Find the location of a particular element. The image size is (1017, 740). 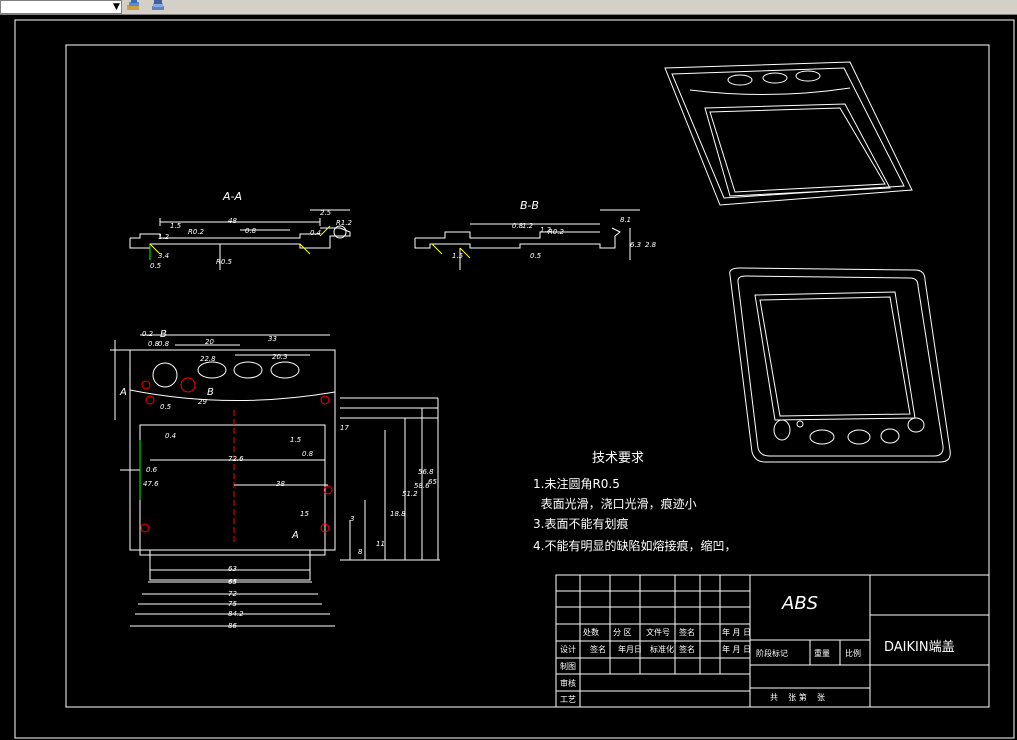

dimension-label: 72 is located at coordinates (232, 594).